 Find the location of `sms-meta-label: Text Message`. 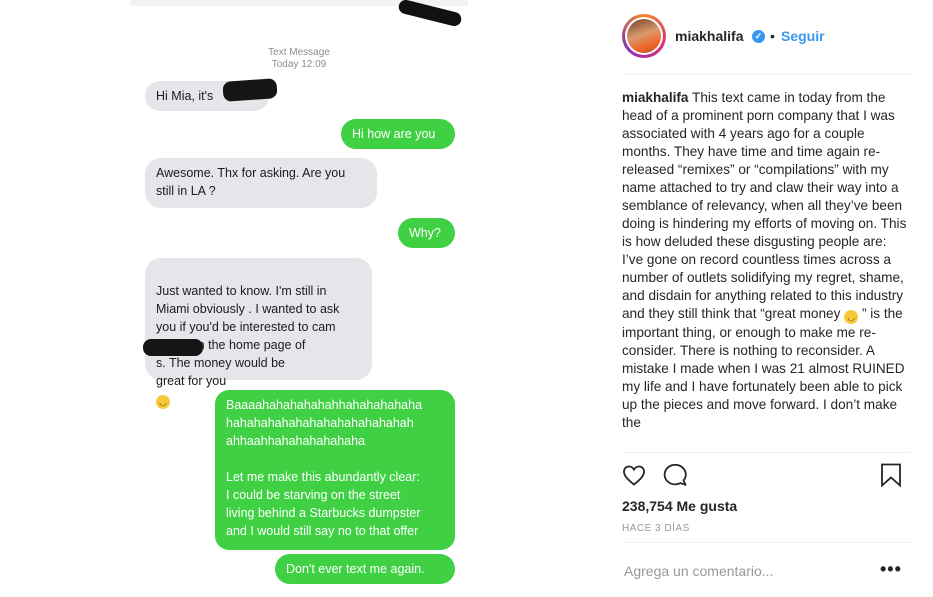

sms-meta-label: Text Message is located at coordinates (299, 52).